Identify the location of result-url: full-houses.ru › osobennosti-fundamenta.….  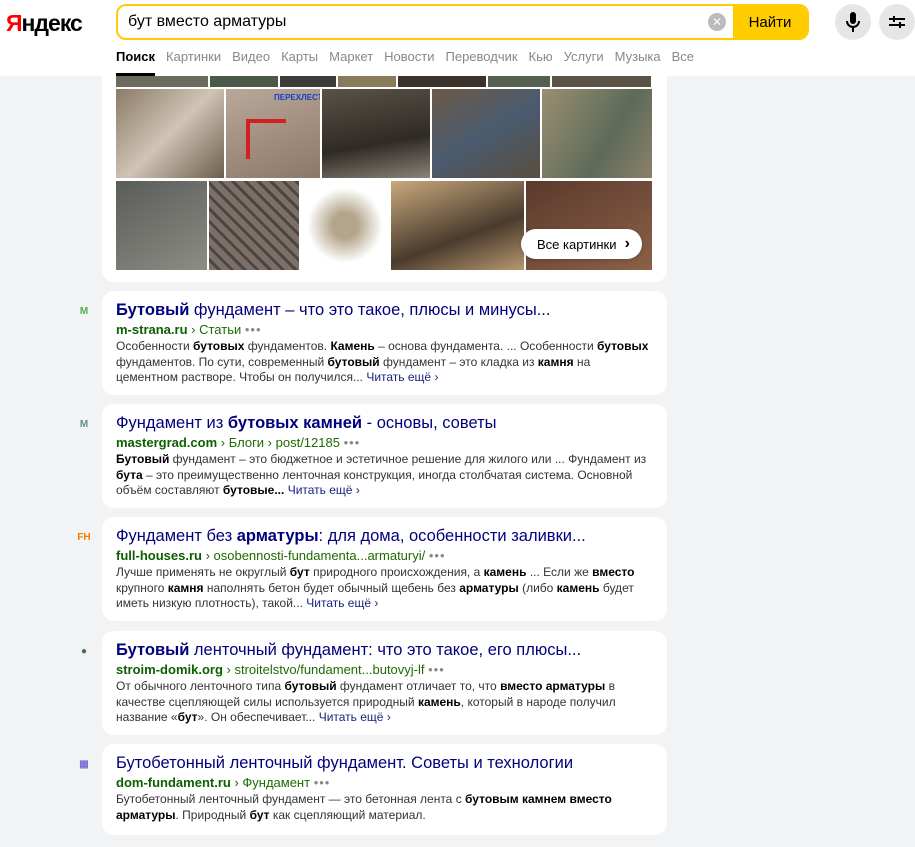
(384, 555).